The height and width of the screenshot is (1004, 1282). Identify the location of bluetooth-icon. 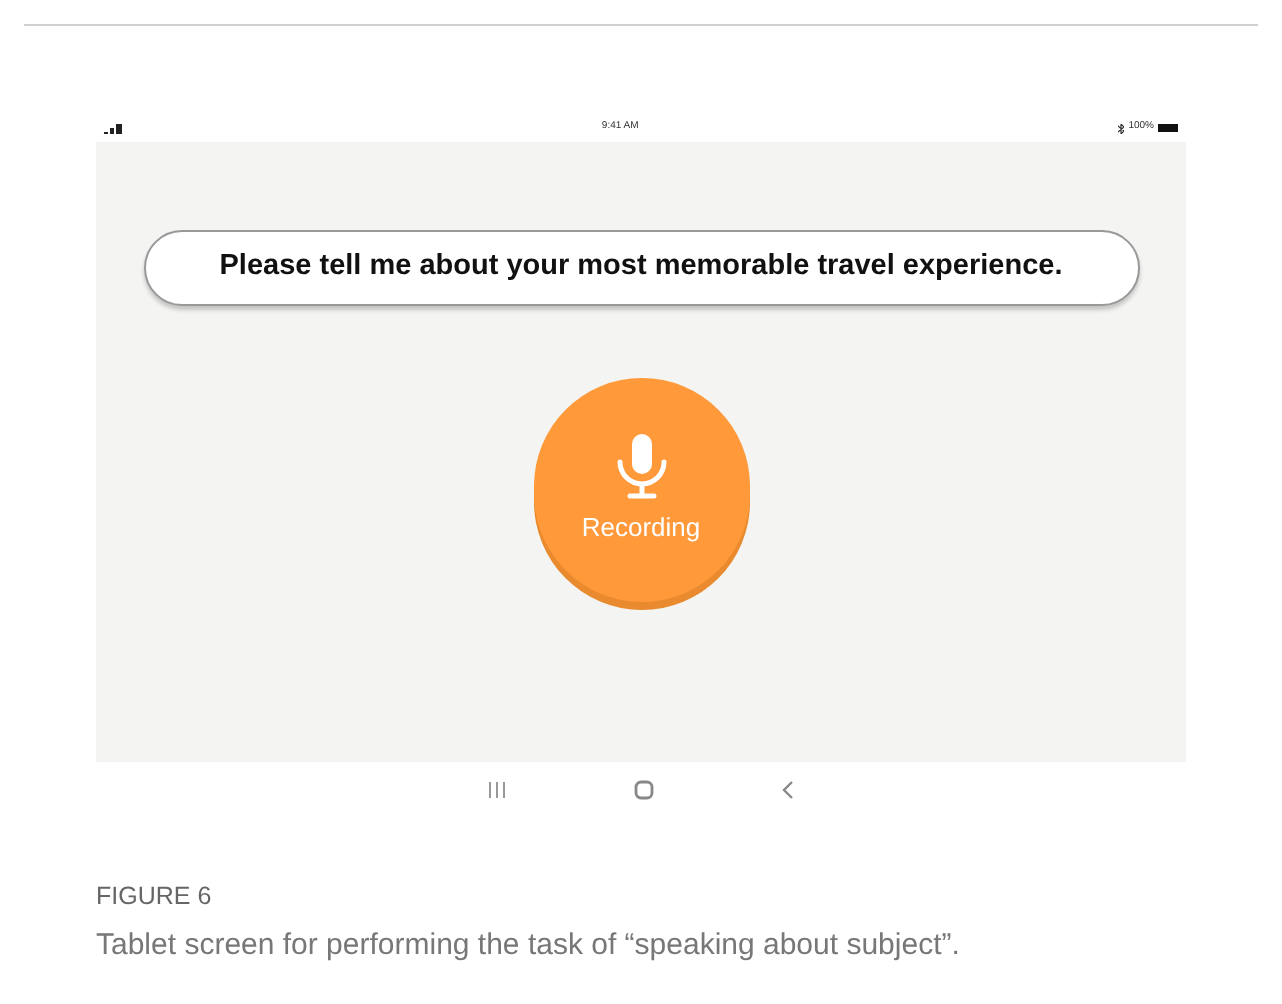
(1121, 128).